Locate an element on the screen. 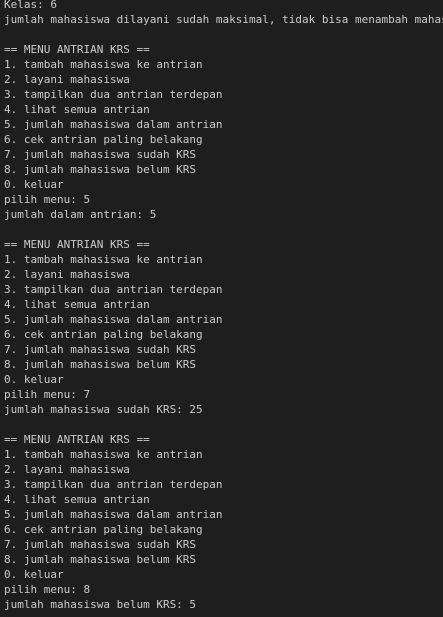  output-line: Kelas: 6 is located at coordinates (30, 5).